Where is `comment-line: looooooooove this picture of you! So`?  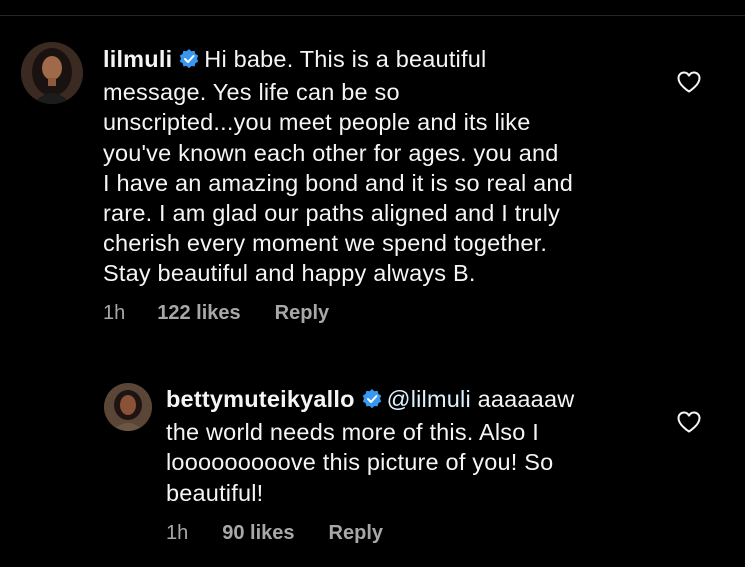
comment-line: looooooooove this picture of you! So is located at coordinates (360, 462).